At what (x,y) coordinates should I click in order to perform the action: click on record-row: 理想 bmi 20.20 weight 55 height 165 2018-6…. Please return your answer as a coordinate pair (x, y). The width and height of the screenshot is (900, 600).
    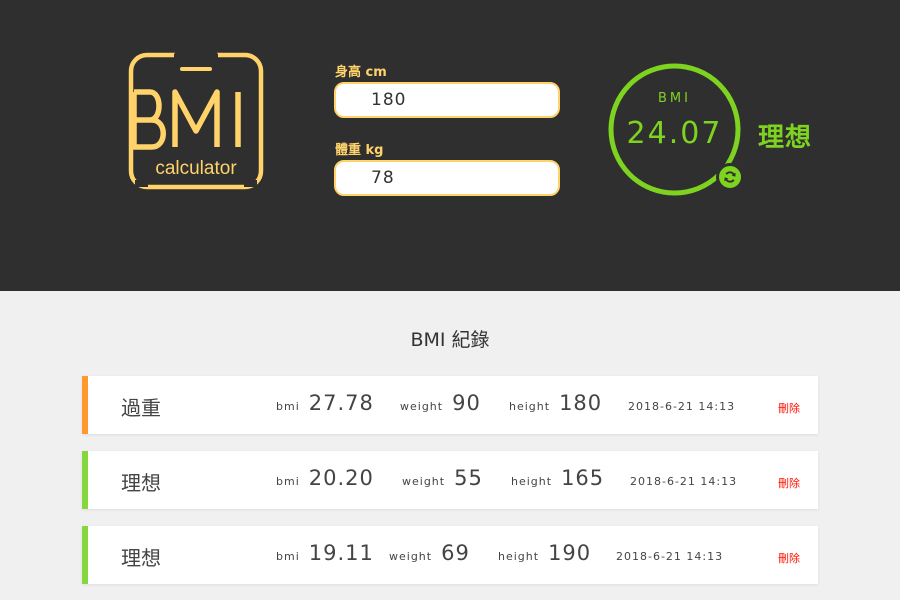
    Looking at the image, I should click on (450, 480).